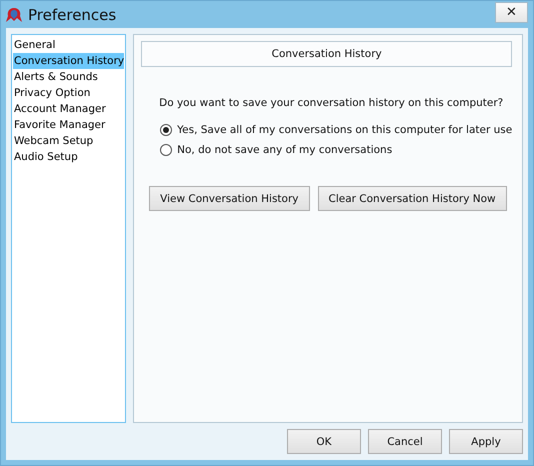  I want to click on close-button: ✕, so click(511, 12).